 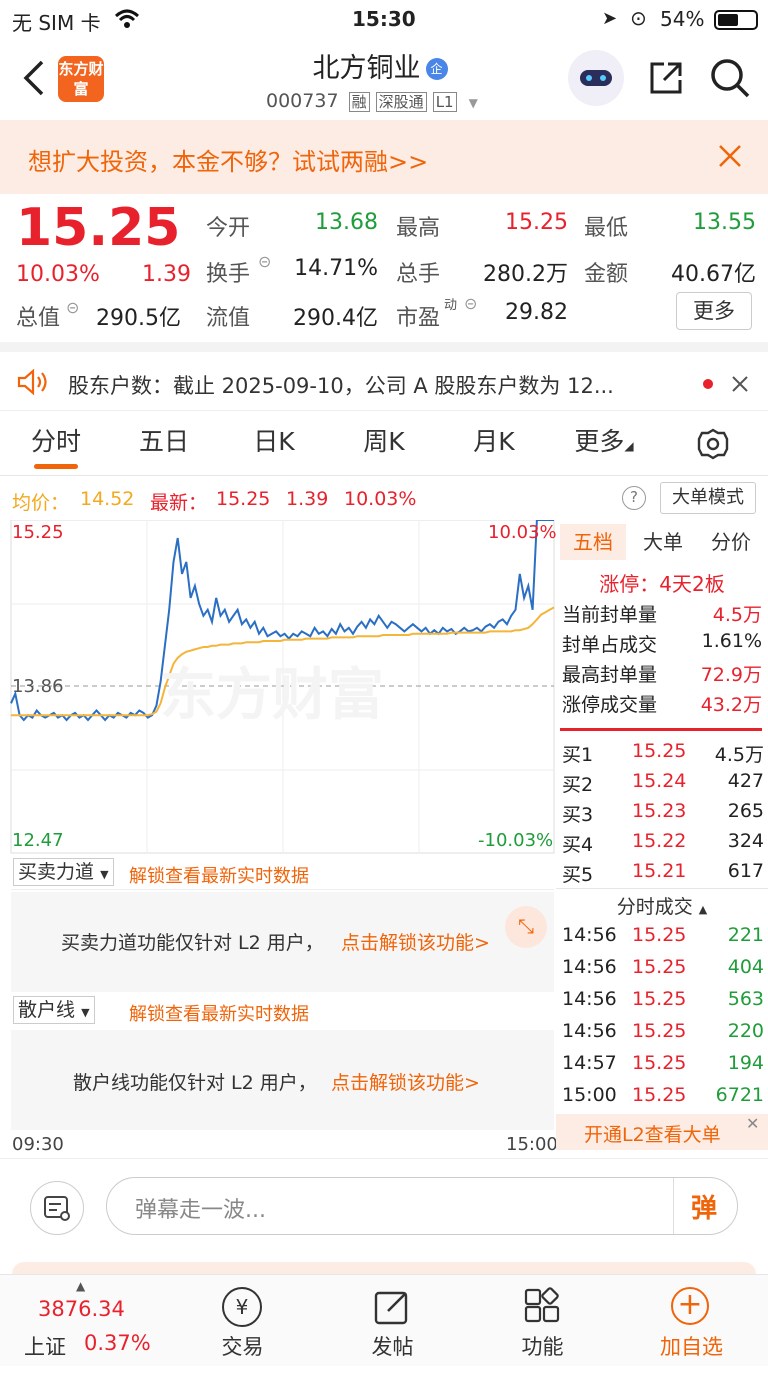 I want to click on stat-value: 4.5万, so click(x=737, y=615).